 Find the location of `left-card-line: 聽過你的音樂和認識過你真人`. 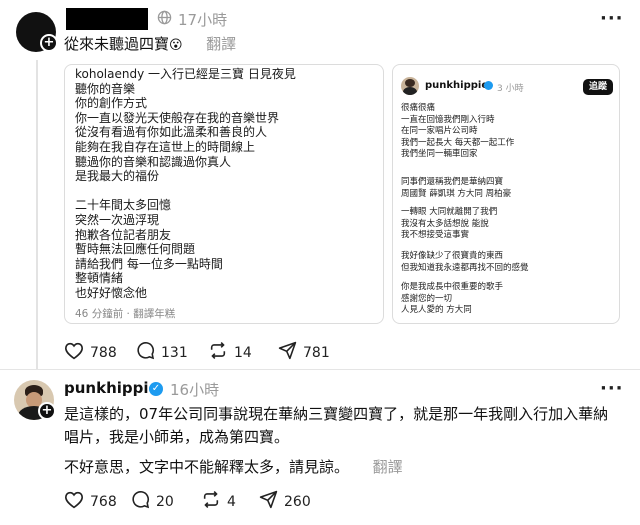

left-card-line: 聽過你的音樂和認識過你真人 is located at coordinates (153, 161).